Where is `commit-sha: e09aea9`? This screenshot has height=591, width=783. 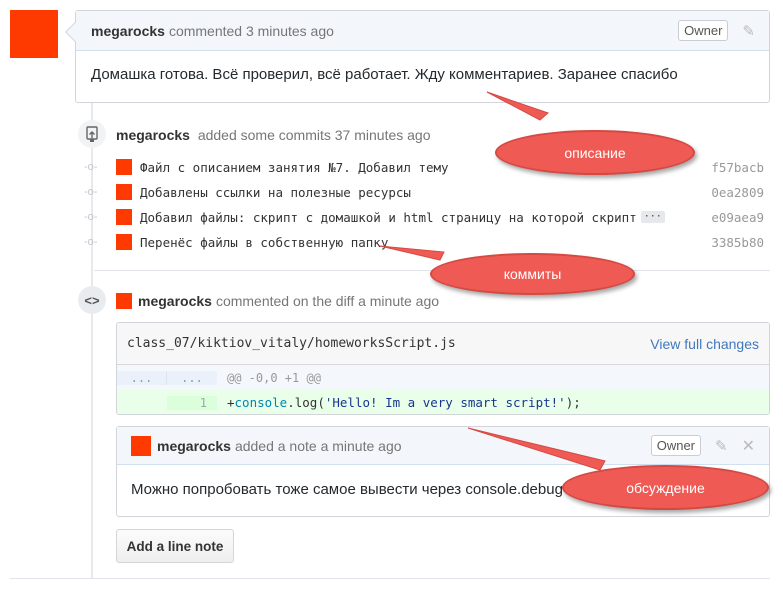
commit-sha: e09aea9 is located at coordinates (737, 217).